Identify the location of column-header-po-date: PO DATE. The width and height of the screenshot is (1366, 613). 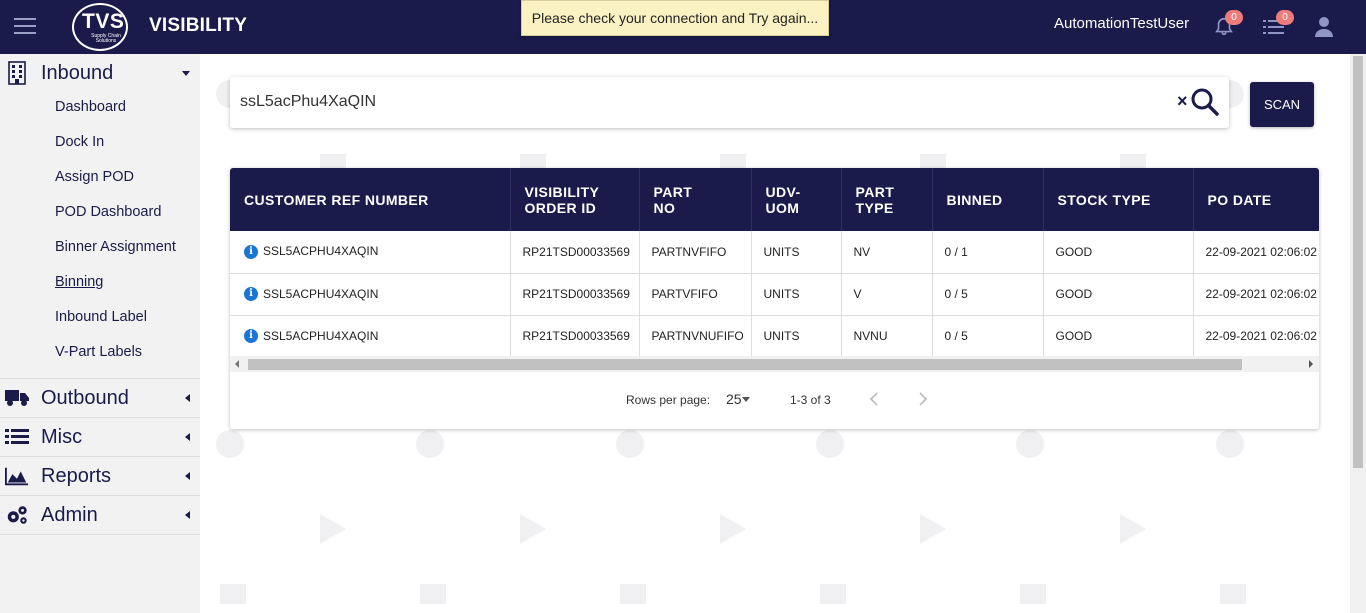
(1256, 199).